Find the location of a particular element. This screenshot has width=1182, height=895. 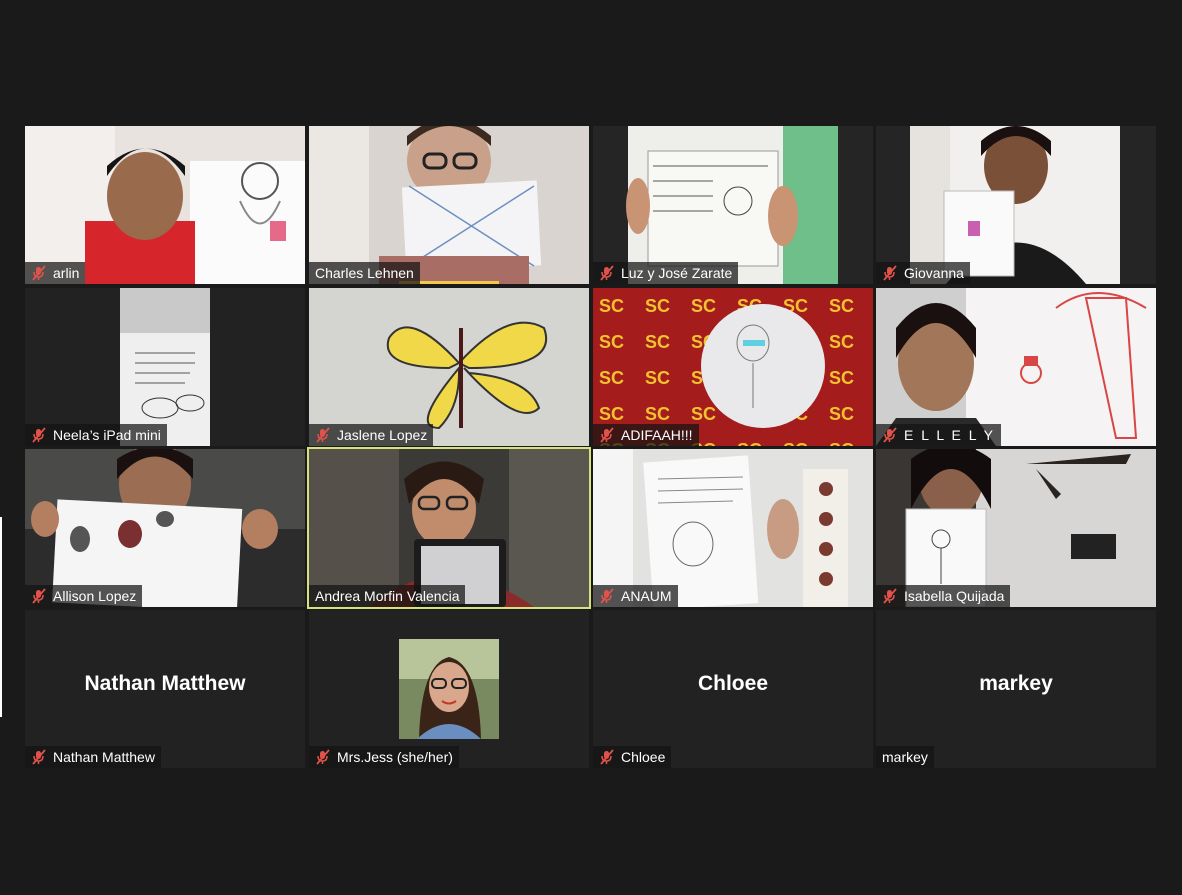

participant-name: arlin is located at coordinates (66, 273).